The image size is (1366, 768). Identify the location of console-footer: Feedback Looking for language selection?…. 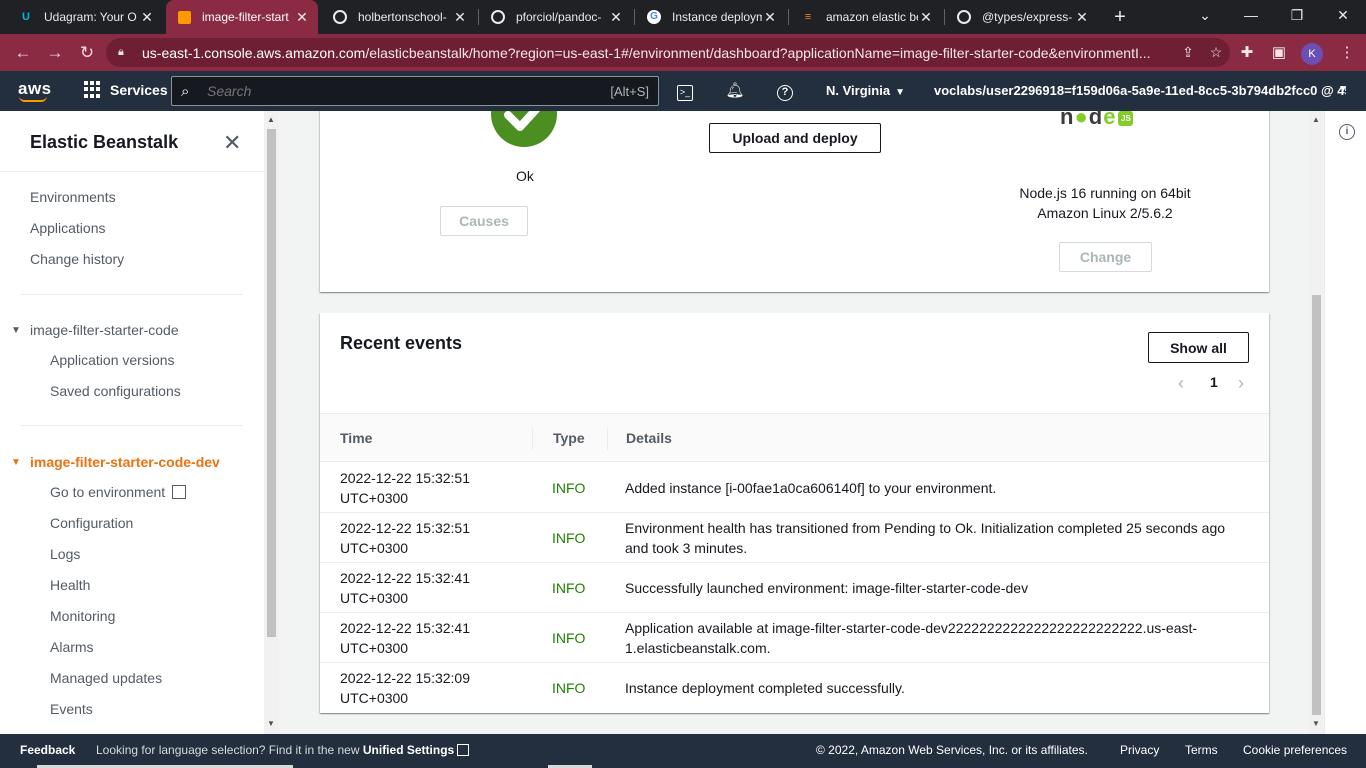
(683, 751).